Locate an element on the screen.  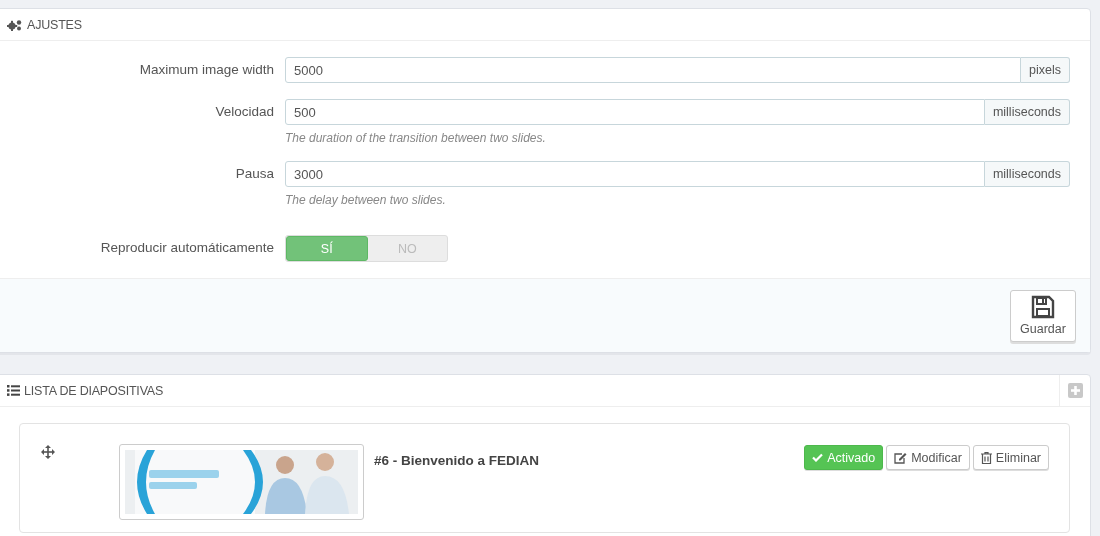
check-icon is located at coordinates (818, 457).